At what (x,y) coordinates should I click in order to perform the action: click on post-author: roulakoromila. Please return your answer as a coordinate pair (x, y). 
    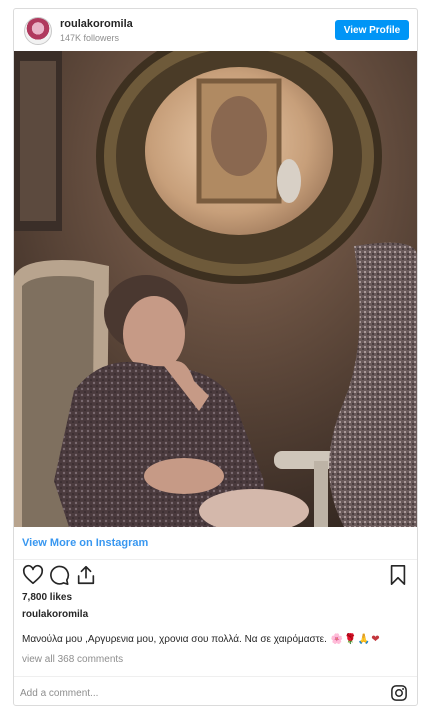
    Looking at the image, I should click on (55, 614).